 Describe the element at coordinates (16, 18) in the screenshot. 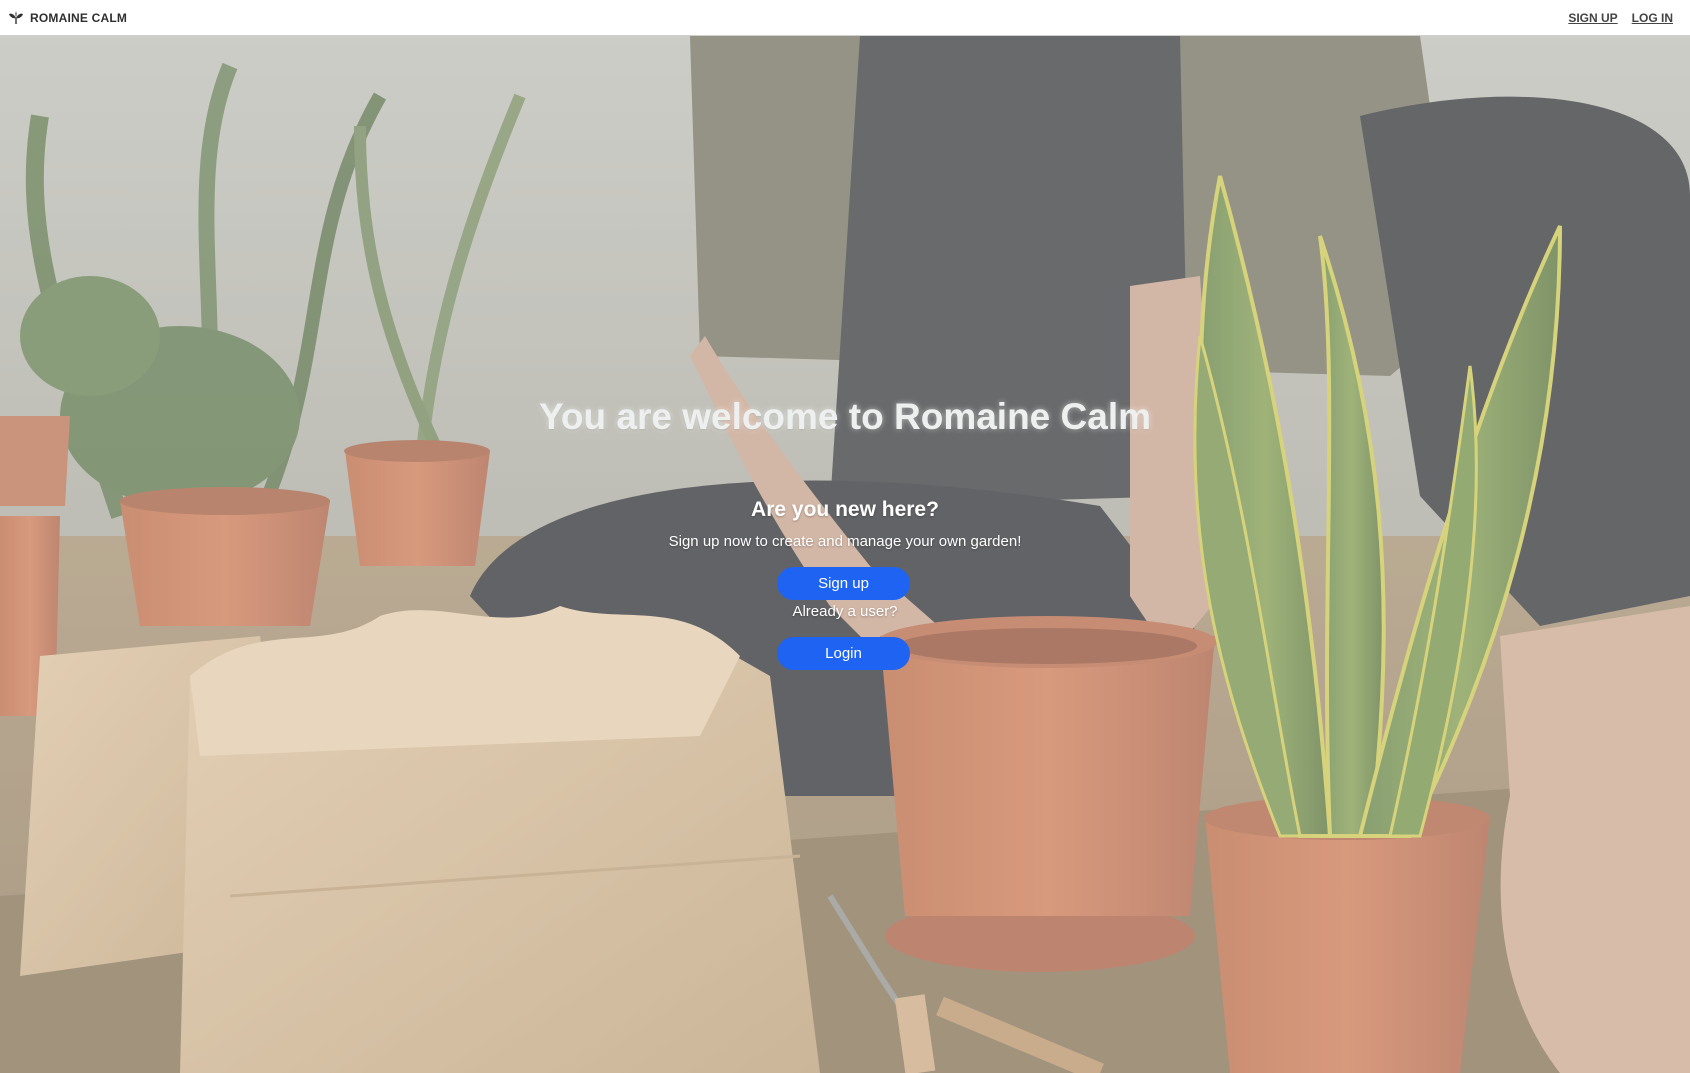

I see `leaf-sprout-icon` at that location.